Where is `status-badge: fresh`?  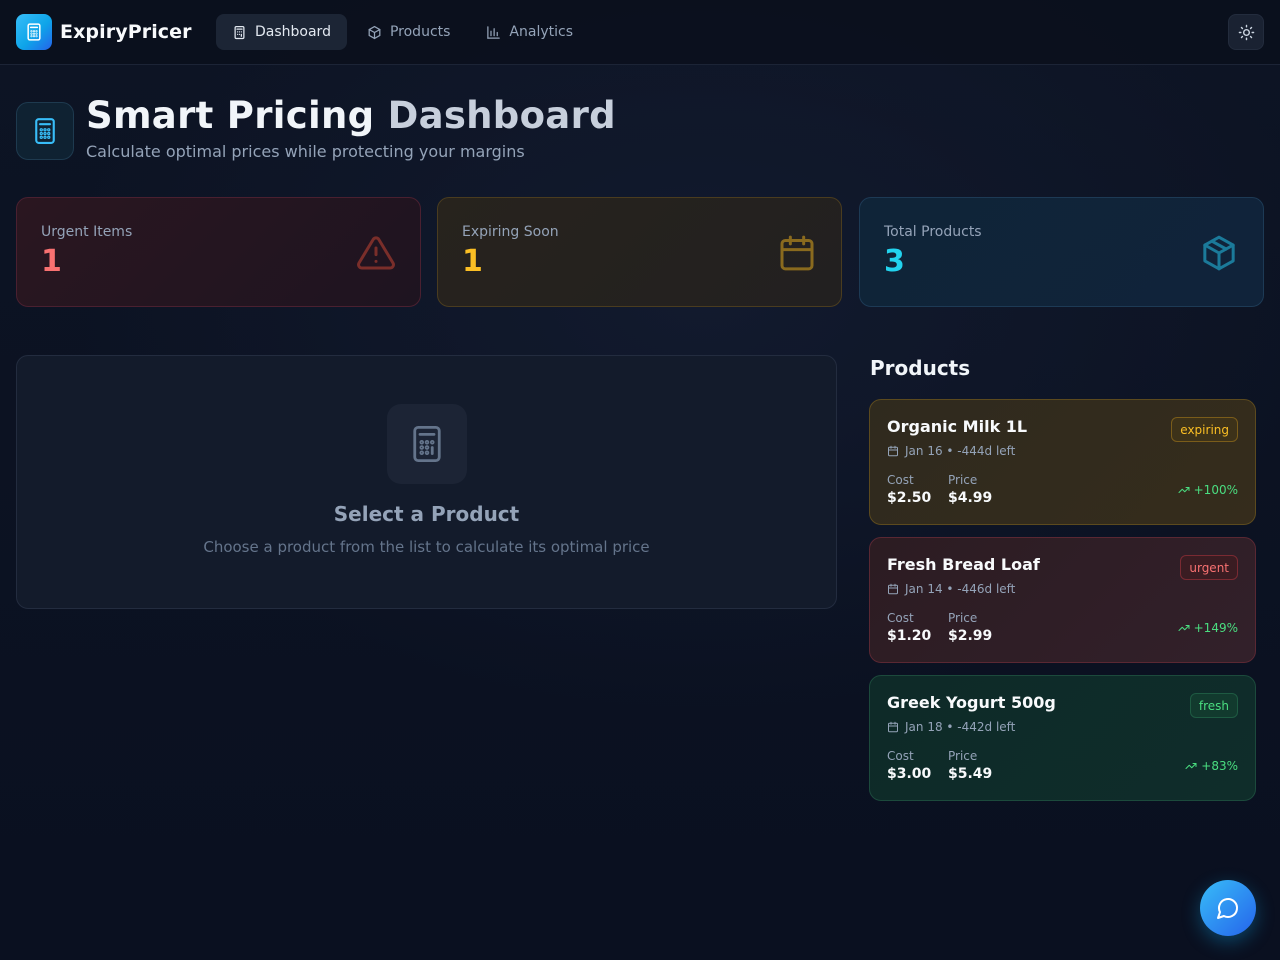 status-badge: fresh is located at coordinates (1213, 705).